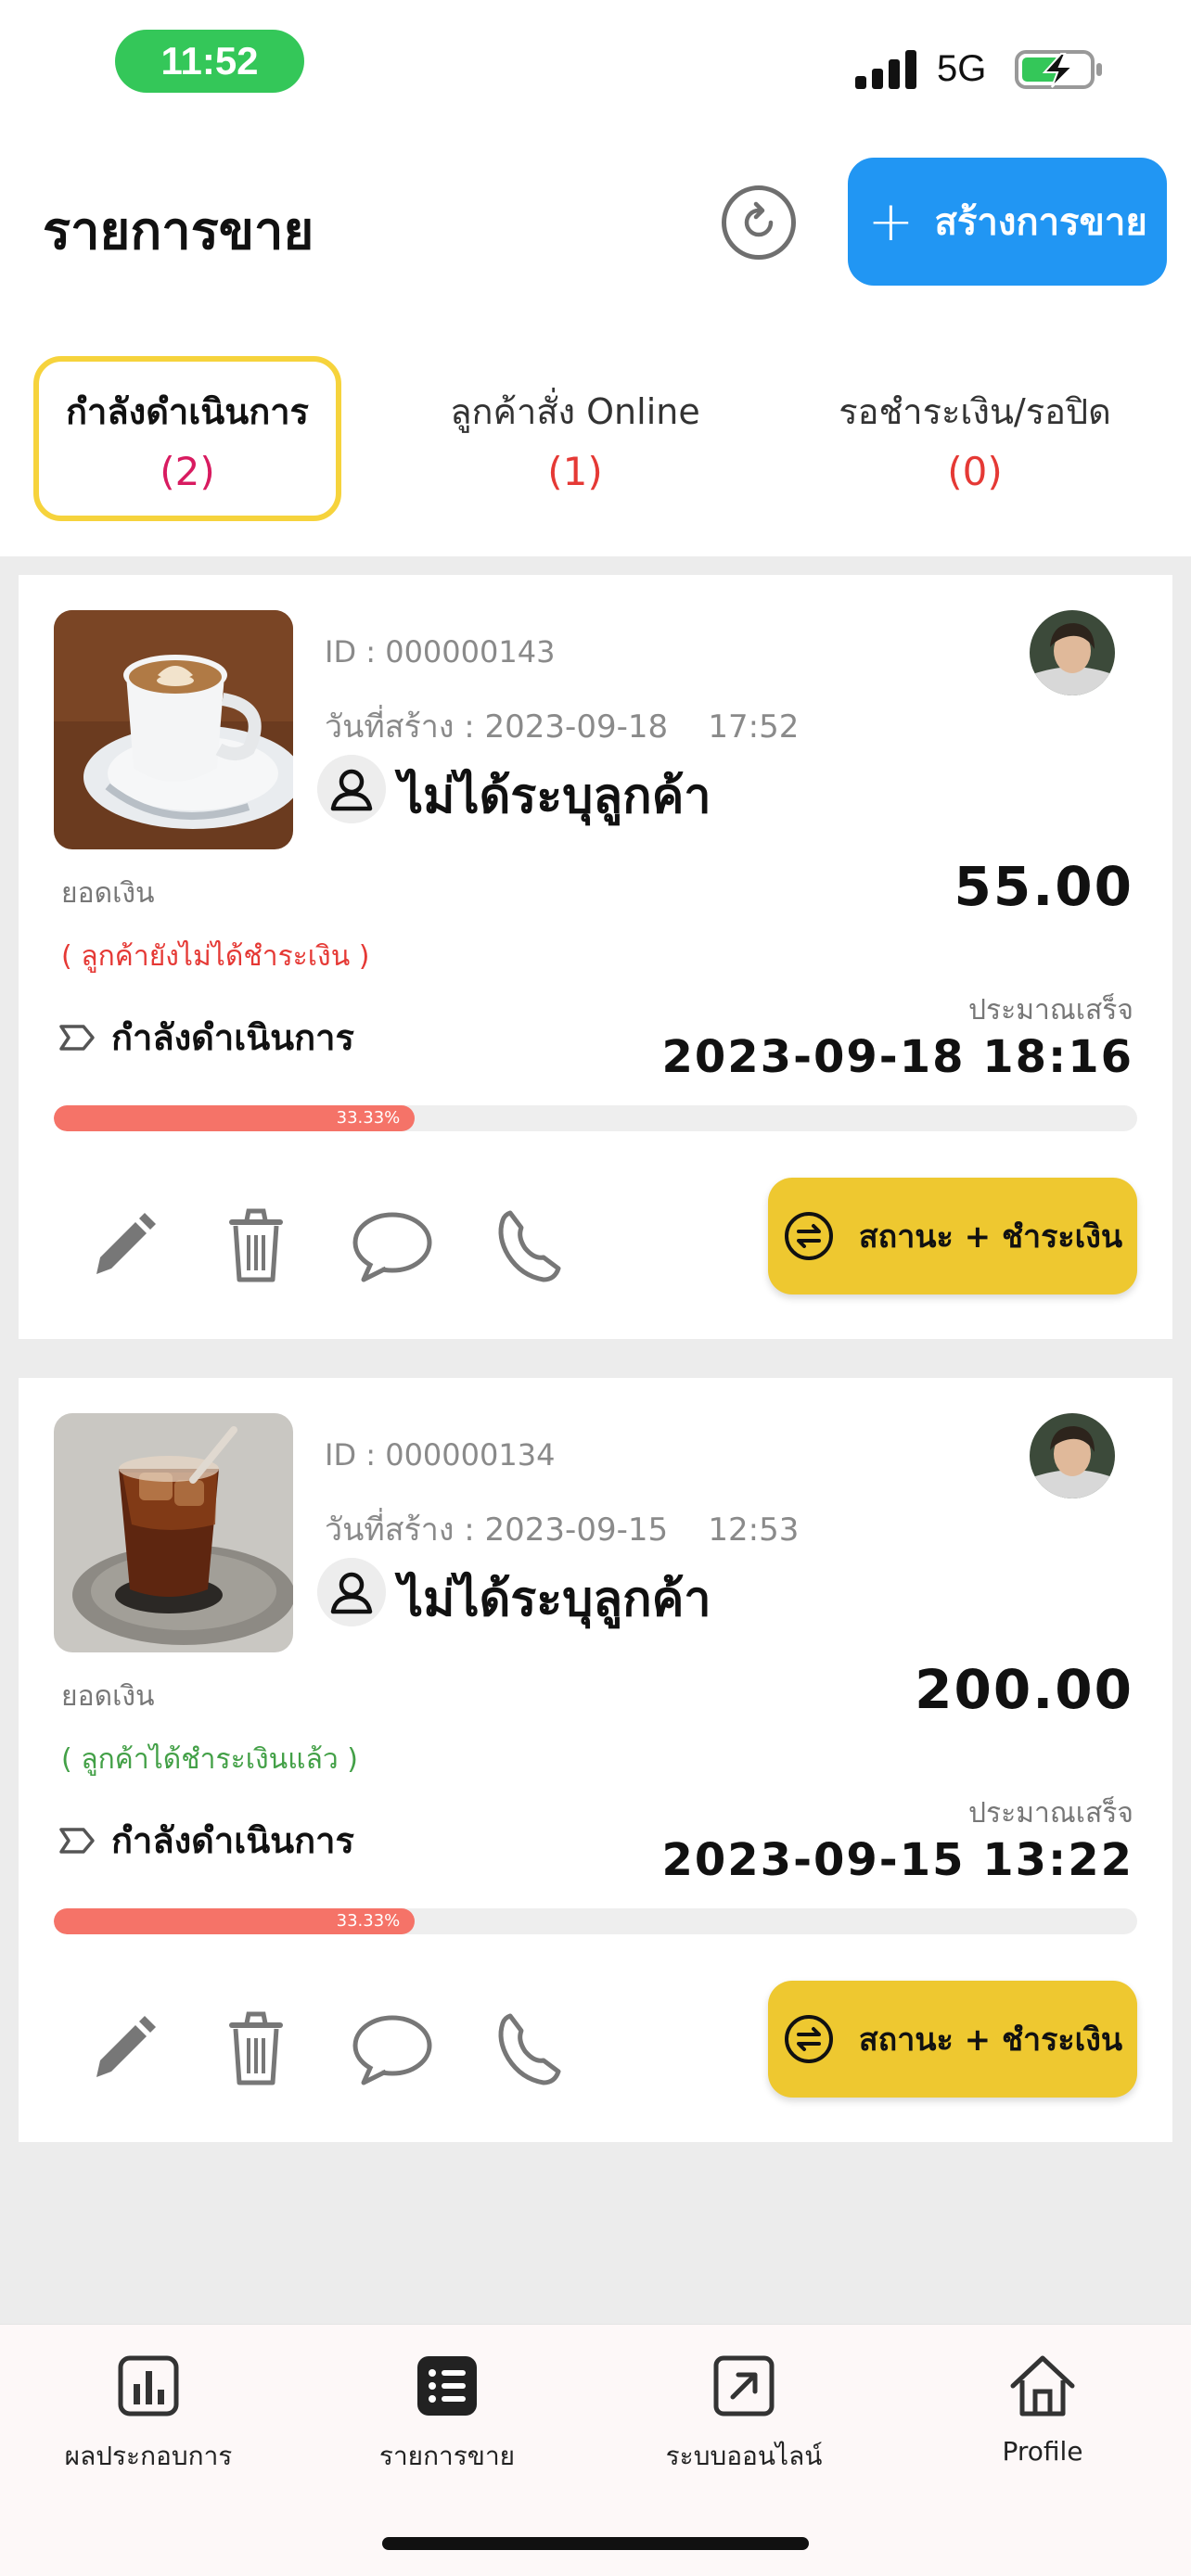 The width and height of the screenshot is (1191, 2576). What do you see at coordinates (440, 652) in the screenshot?
I see `order-id: ID : 000000143` at bounding box center [440, 652].